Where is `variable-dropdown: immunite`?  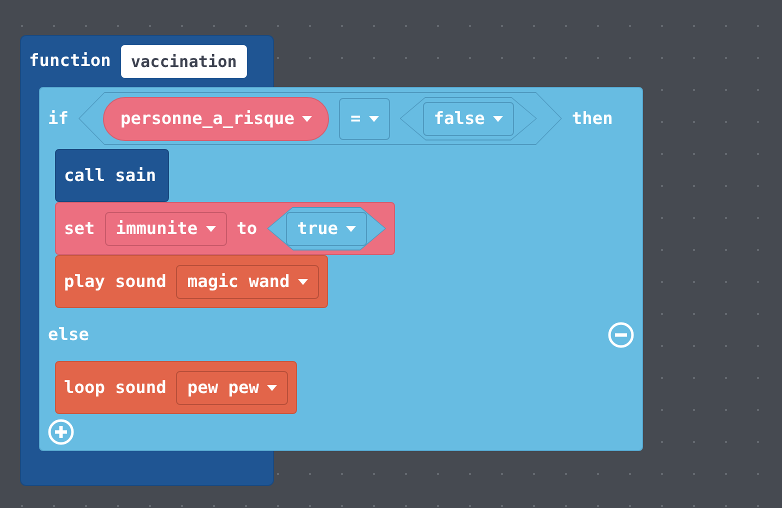
variable-dropdown: immunite is located at coordinates (165, 229).